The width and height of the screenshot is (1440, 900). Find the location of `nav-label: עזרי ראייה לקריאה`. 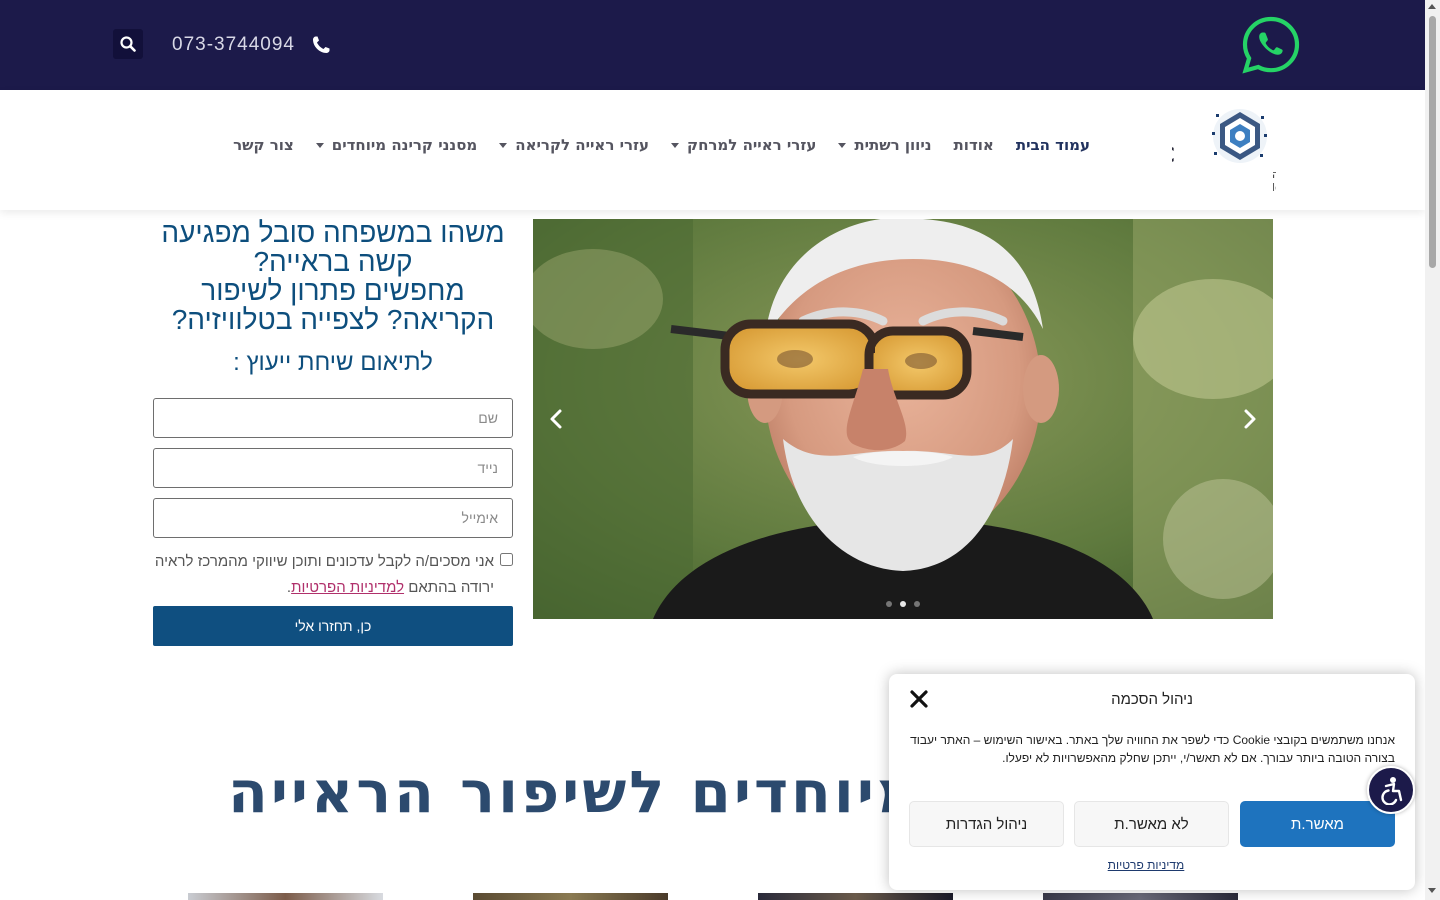

nav-label: עזרי ראייה לקריאה is located at coordinates (582, 145).